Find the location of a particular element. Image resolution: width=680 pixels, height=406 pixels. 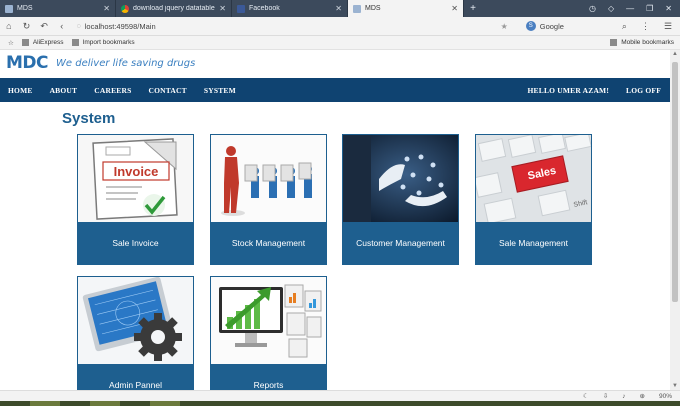

nav-left: HOME ABOUT CAREERS CONTACT SYSTEM is located at coordinates (122, 90).